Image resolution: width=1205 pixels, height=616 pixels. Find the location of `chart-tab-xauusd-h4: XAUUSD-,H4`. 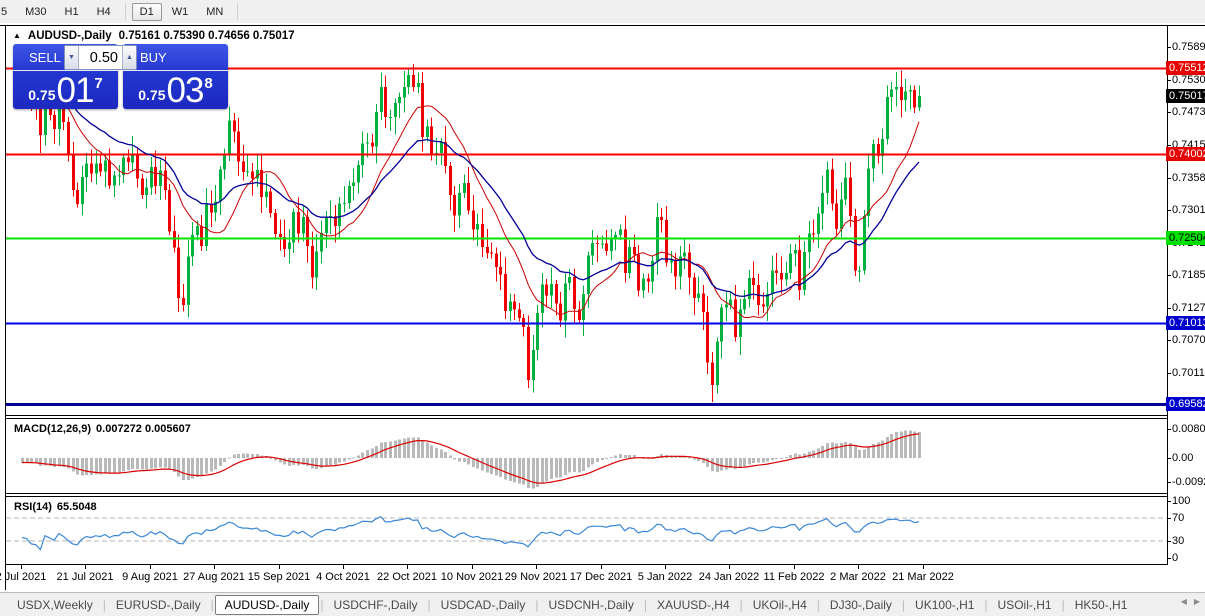

chart-tab-xauusd-h4: XAUUSD-,H4 is located at coordinates (693, 605).